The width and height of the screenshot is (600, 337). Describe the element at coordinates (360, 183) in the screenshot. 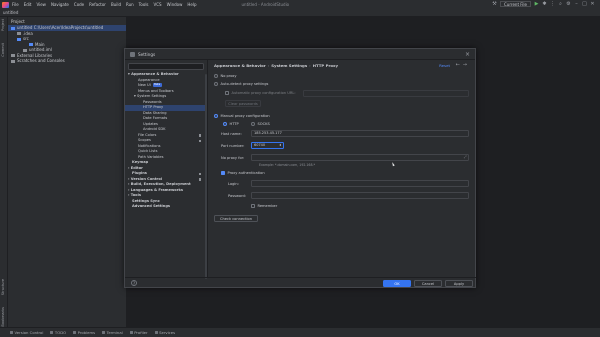

I see `login-field` at that location.